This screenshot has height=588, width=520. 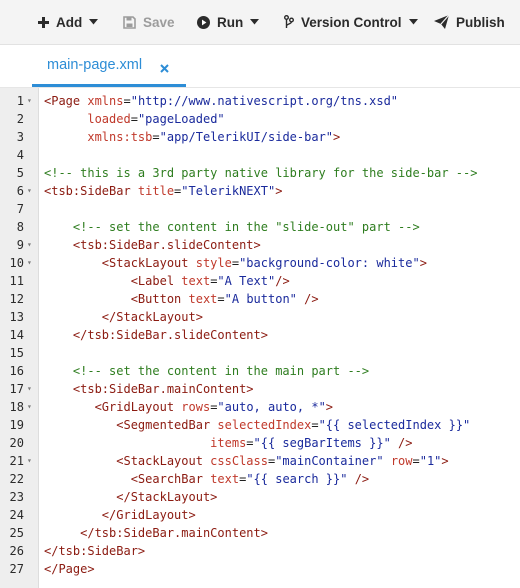 What do you see at coordinates (68, 22) in the screenshot?
I see `add-button: Add` at bounding box center [68, 22].